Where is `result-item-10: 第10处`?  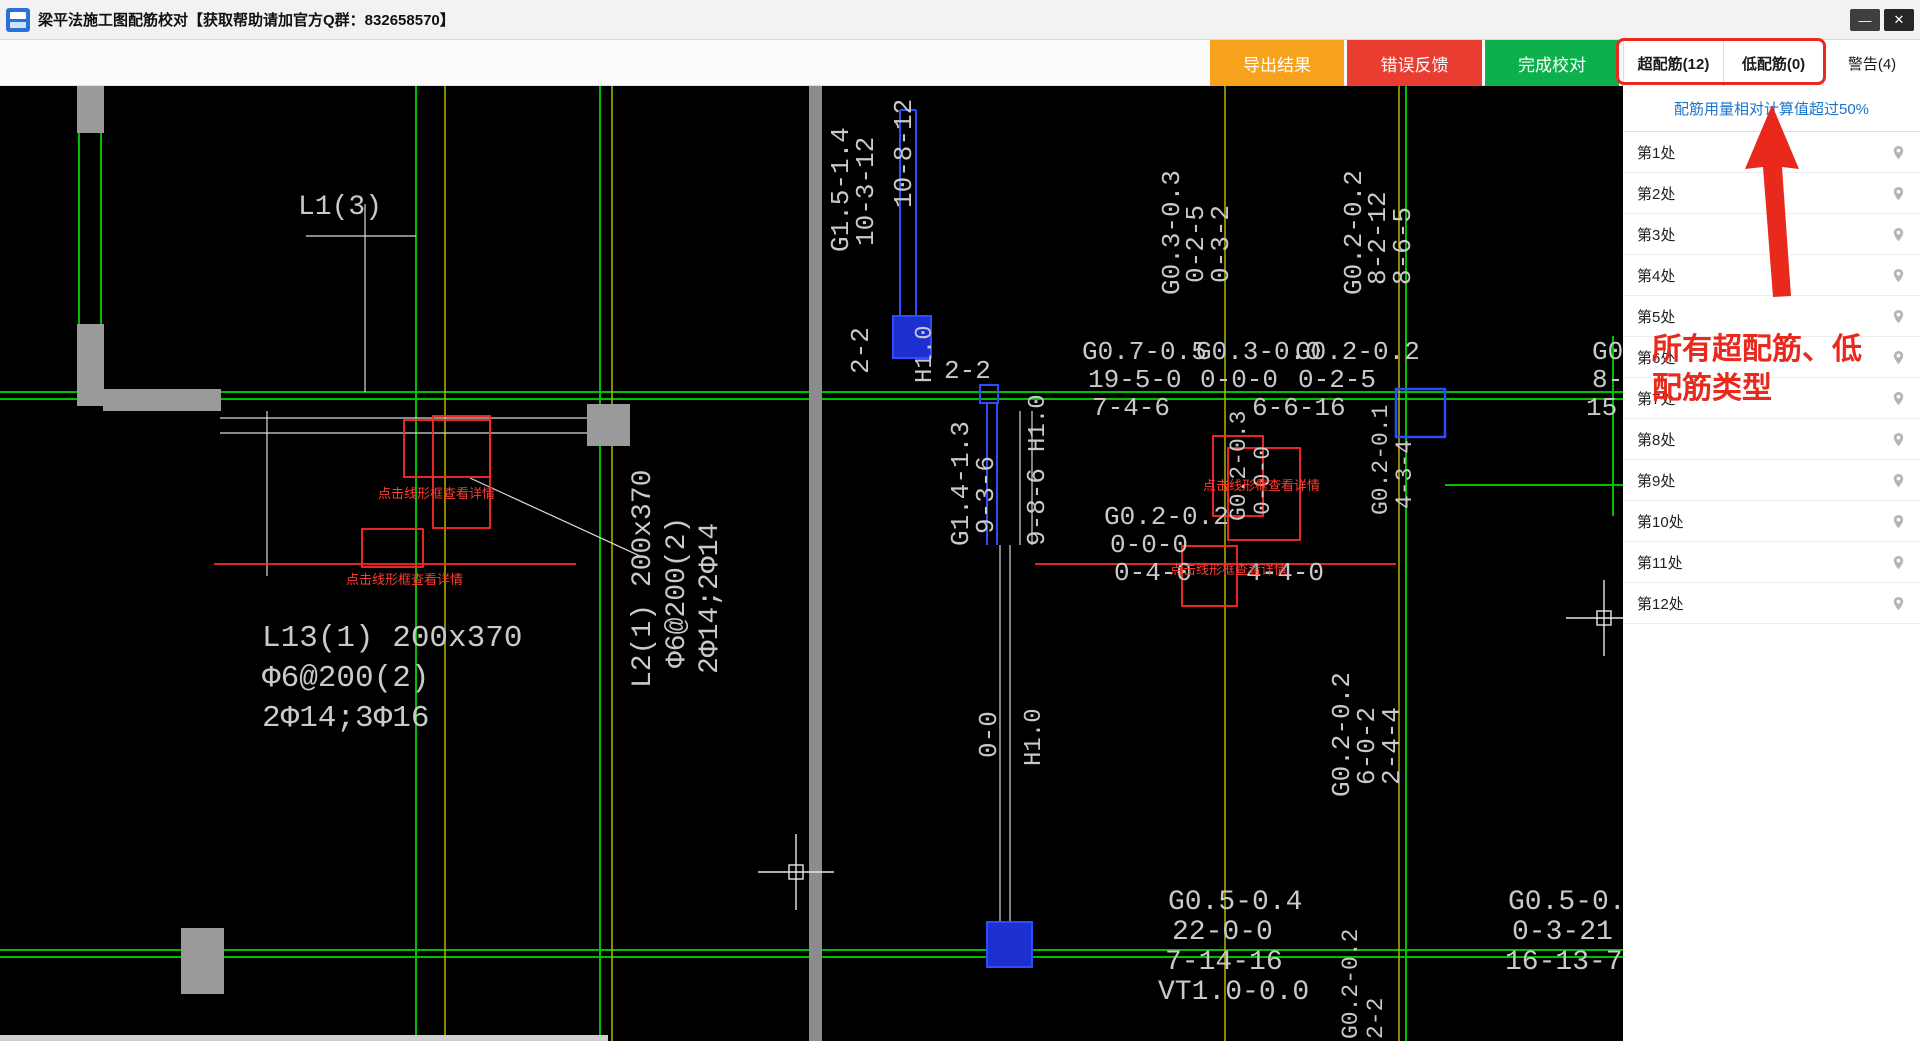 result-item-10: 第10处 is located at coordinates (1771, 521).